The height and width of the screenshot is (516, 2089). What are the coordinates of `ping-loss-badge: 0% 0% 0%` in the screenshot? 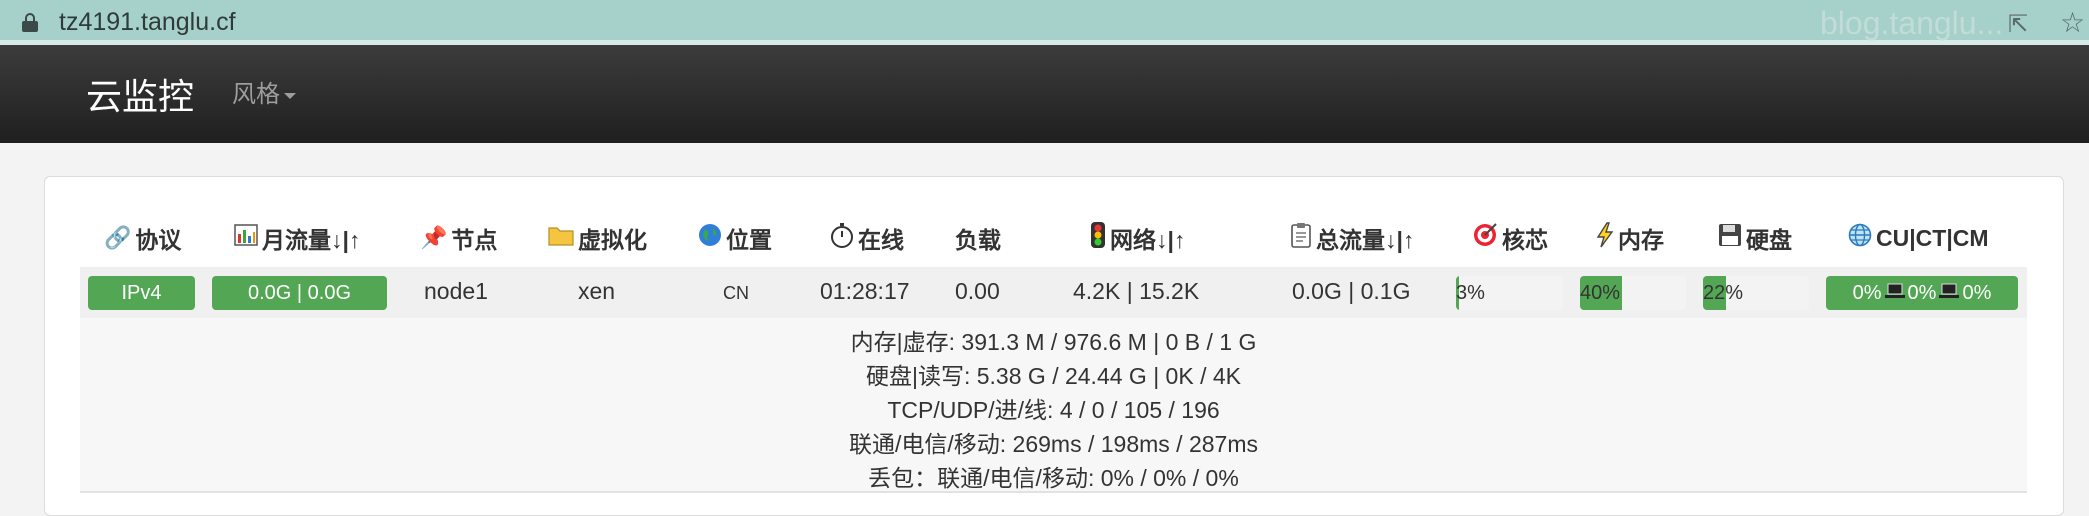 It's located at (1922, 293).